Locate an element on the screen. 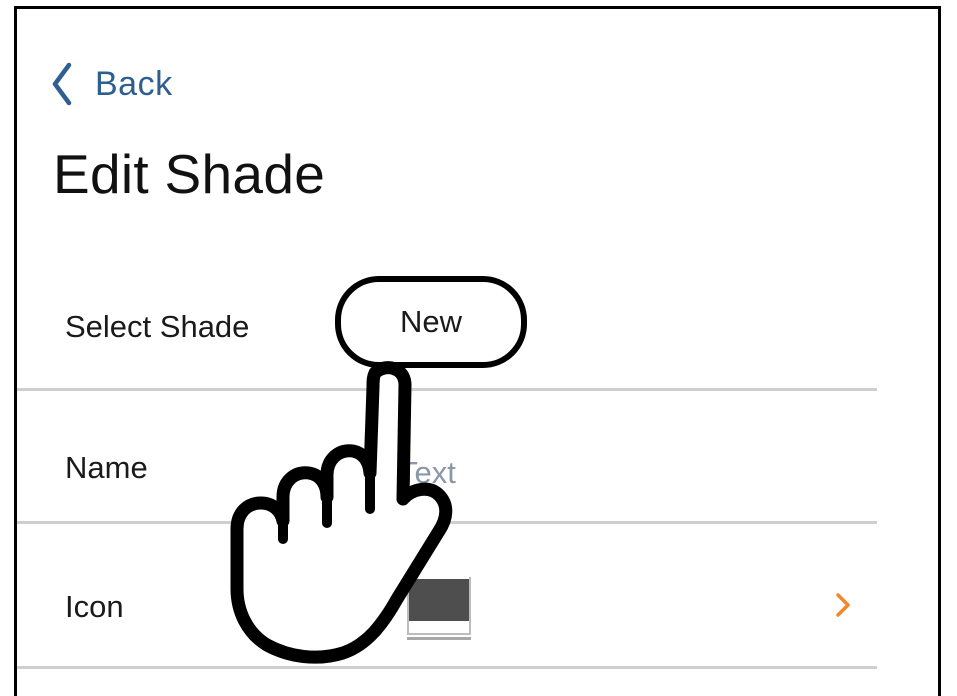 This screenshot has height=696, width=957. swatch-underline is located at coordinates (439, 638).